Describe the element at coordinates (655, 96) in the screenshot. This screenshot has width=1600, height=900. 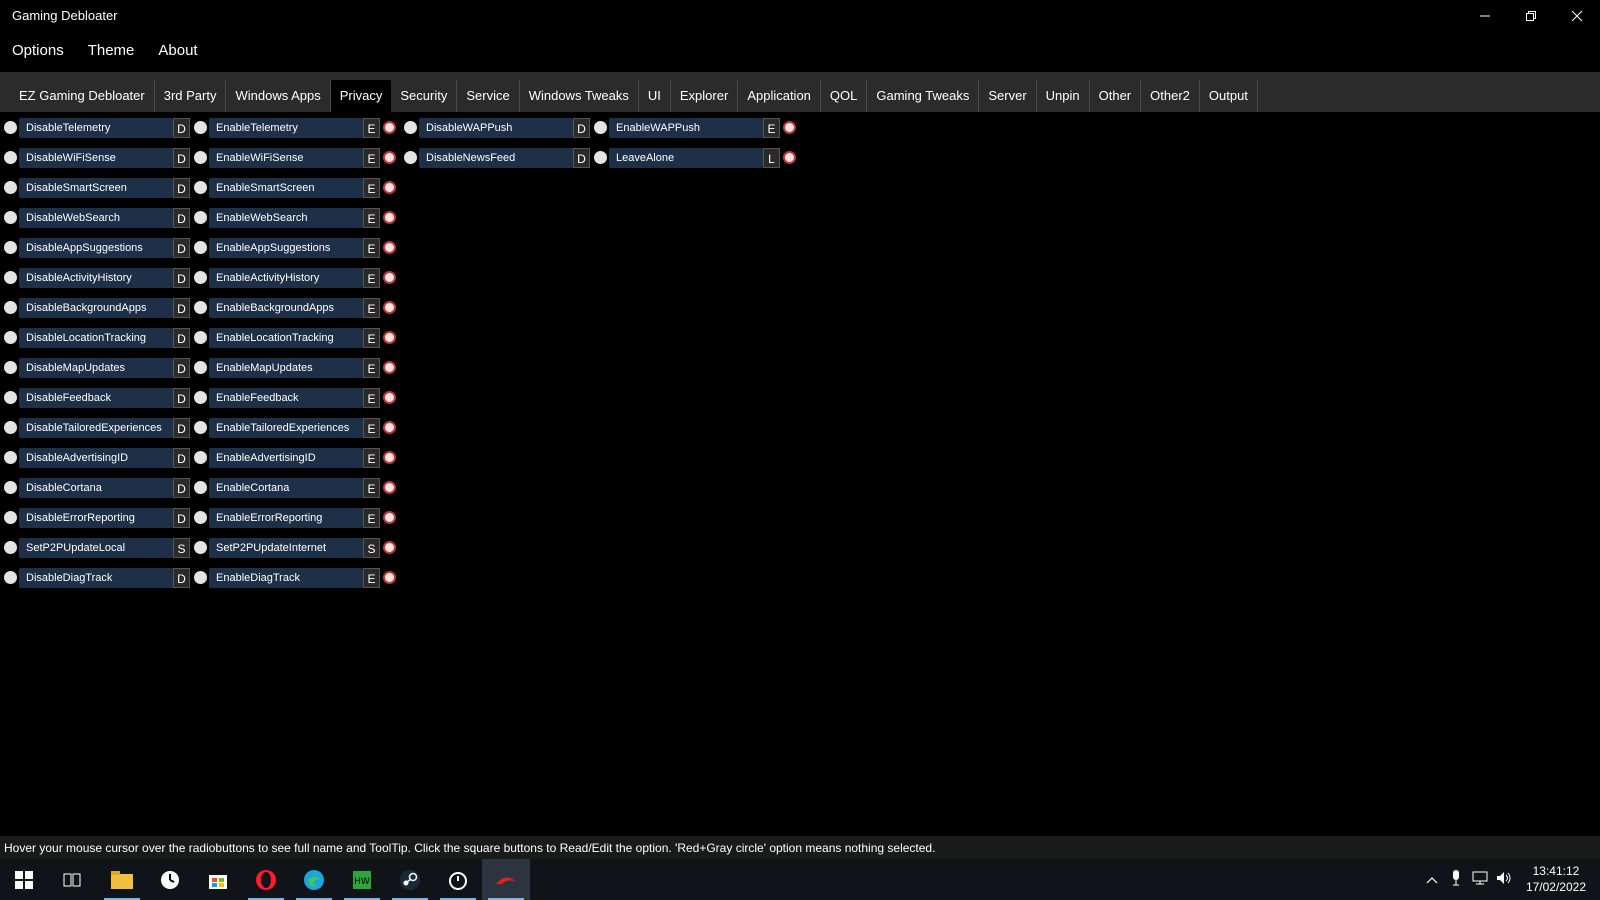
I see `tab-ui: UI` at that location.